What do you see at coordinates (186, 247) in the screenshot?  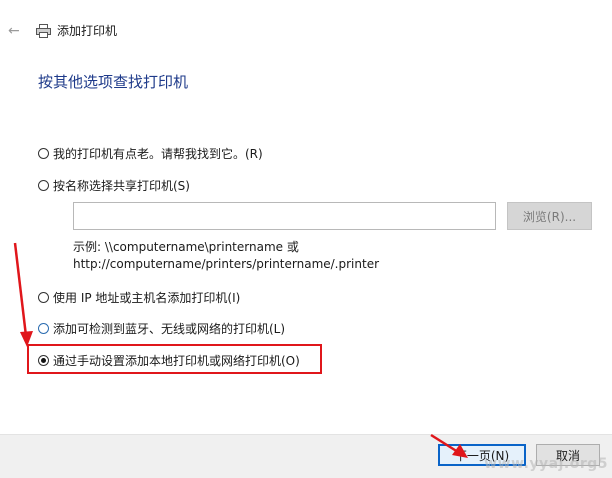 I see `example-line-1: 示例: \\computername\printername 或` at bounding box center [186, 247].